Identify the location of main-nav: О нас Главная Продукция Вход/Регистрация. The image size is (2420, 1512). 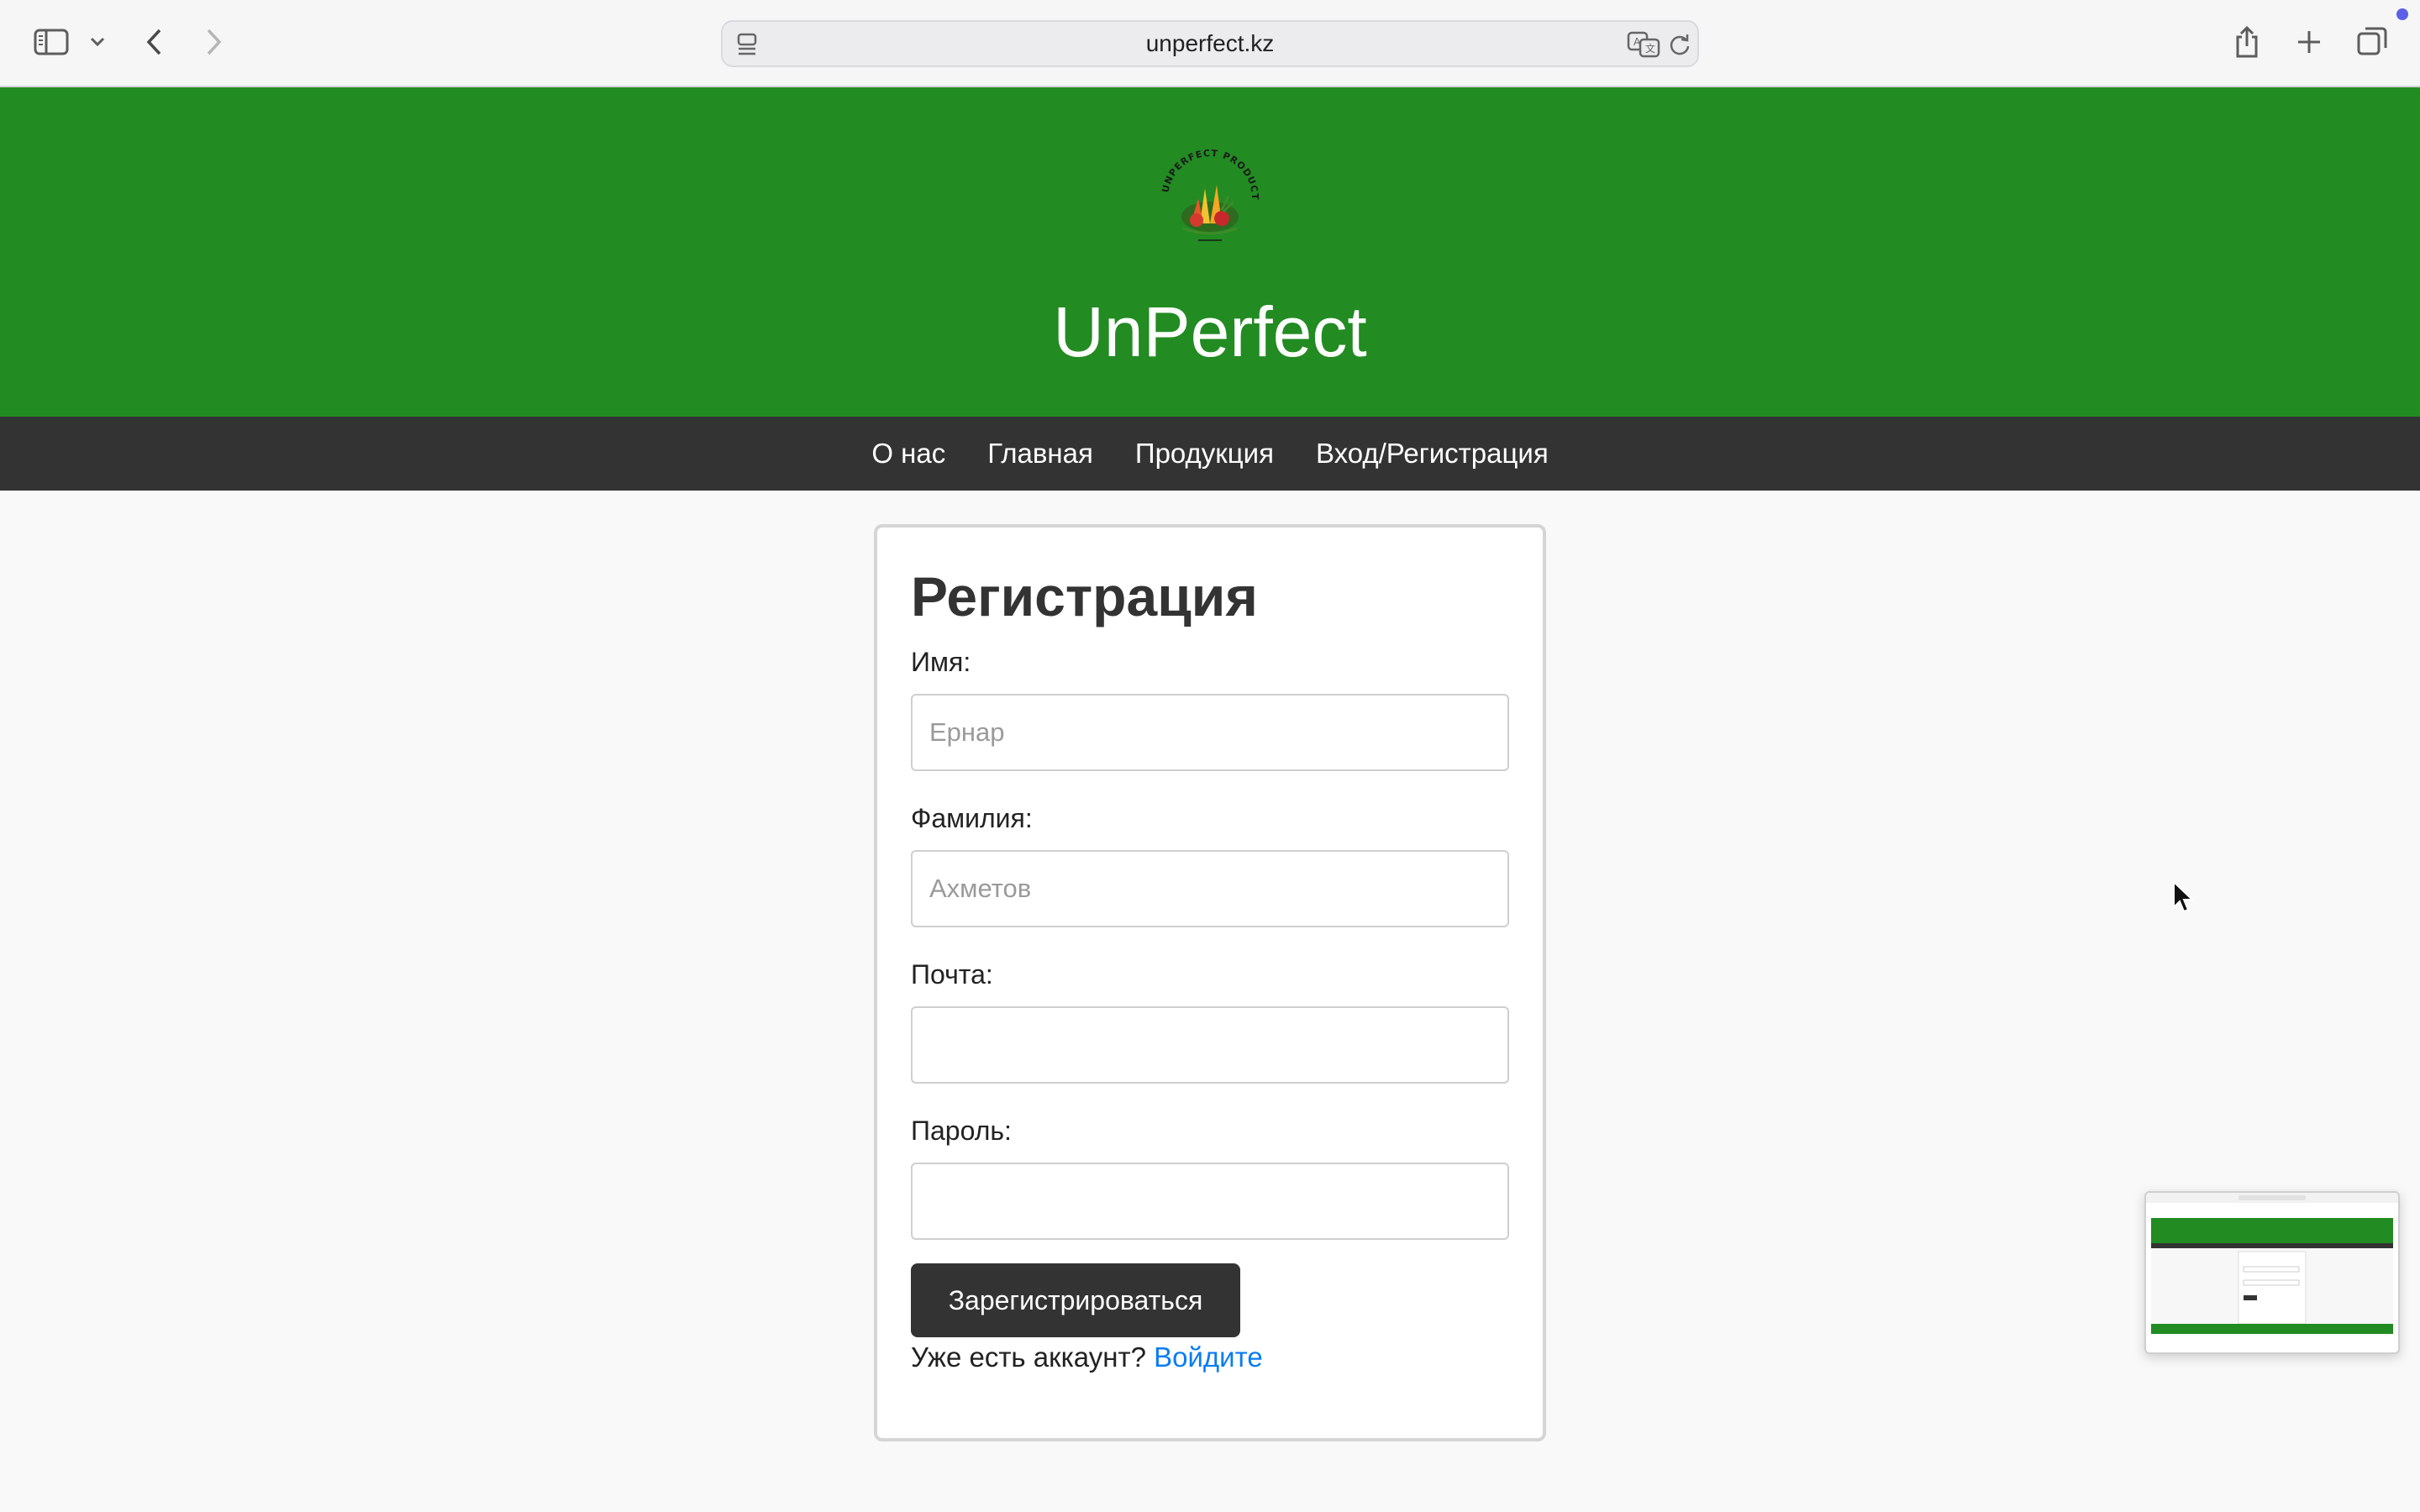
(1210, 454).